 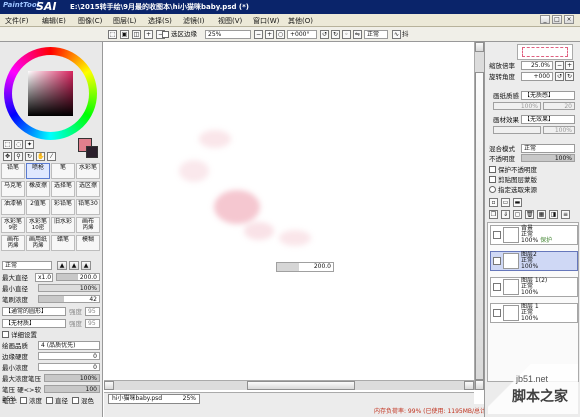 I want to click on paper-effect-strength-slider: 100%, so click(x=559, y=130).